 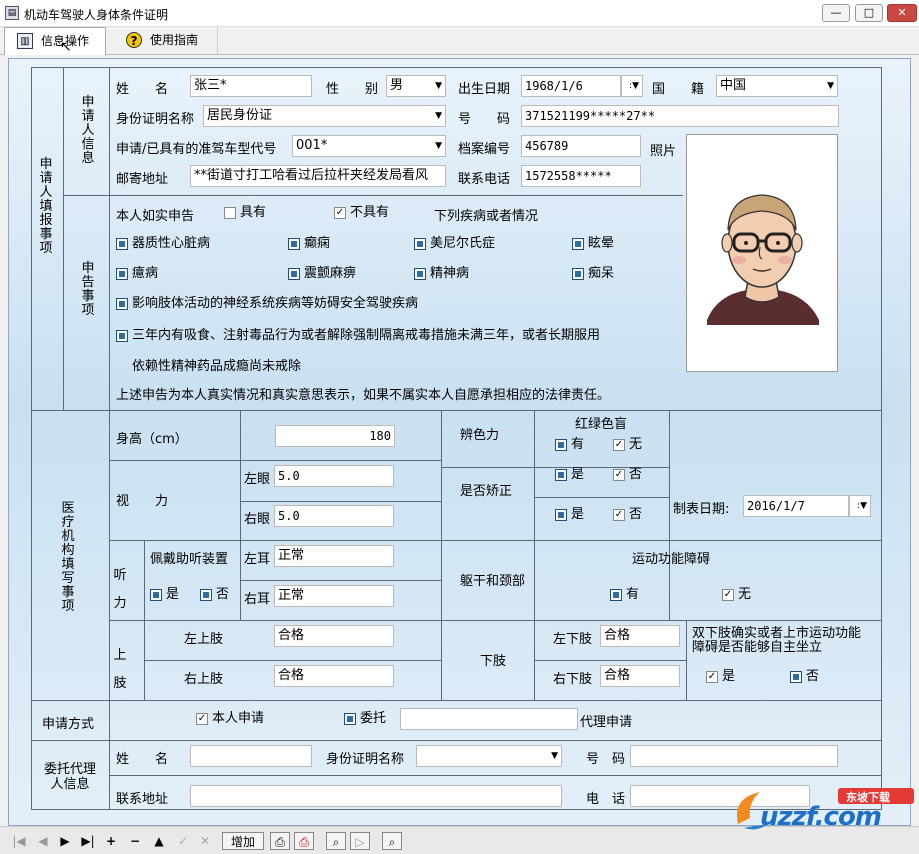 I want to click on date-input: 2016/1/7, so click(x=796, y=506).